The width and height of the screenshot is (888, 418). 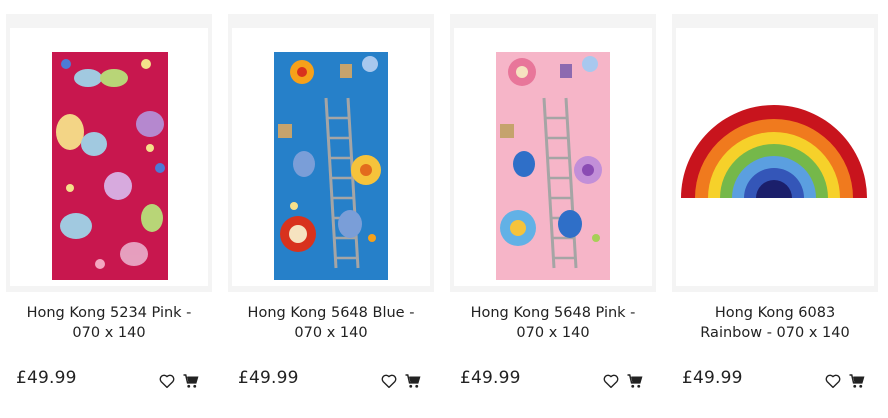 I want to click on rainbow-rug-image, so click(x=774, y=151).